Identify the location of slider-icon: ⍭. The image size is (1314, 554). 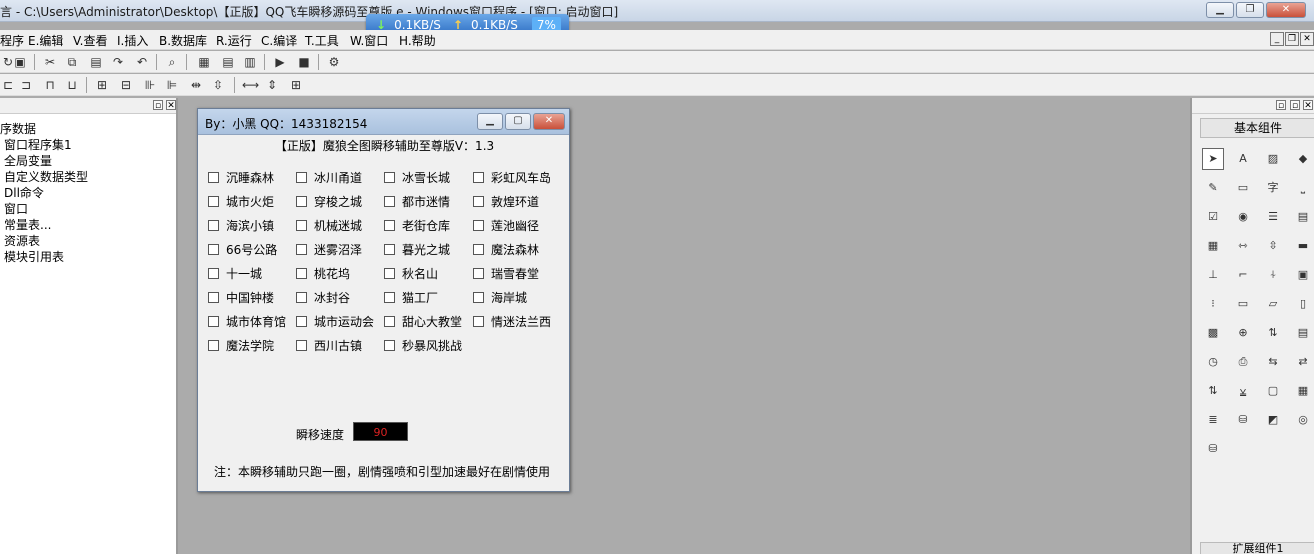
(1273, 275).